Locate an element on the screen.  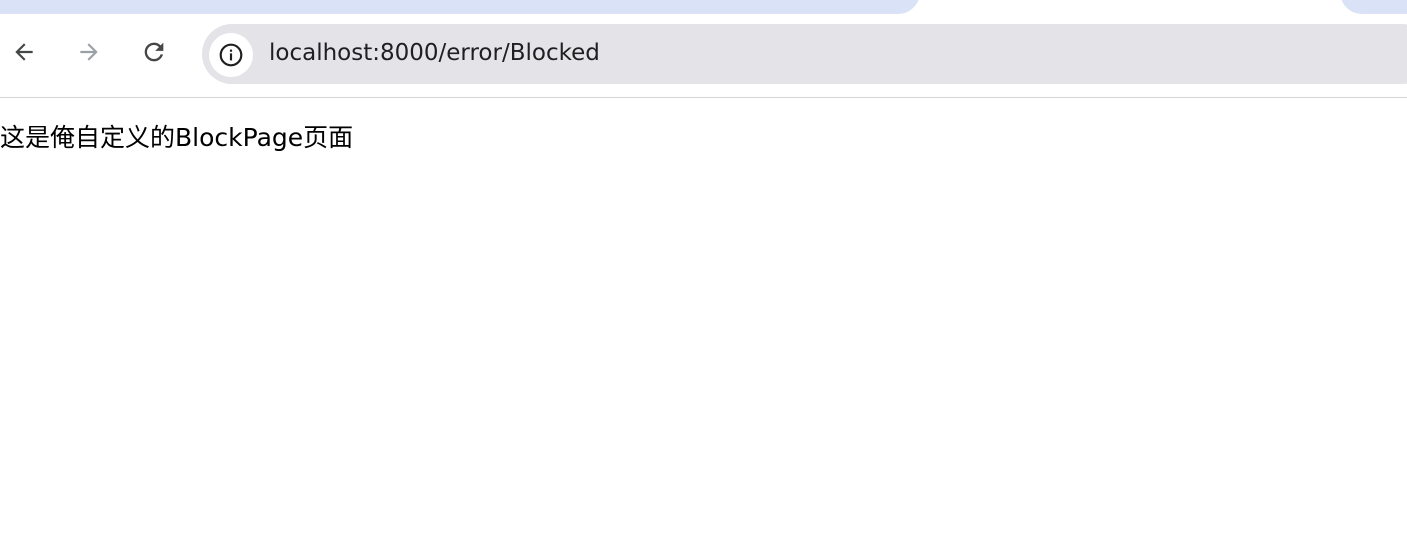
arrow-right-icon is located at coordinates (89, 52).